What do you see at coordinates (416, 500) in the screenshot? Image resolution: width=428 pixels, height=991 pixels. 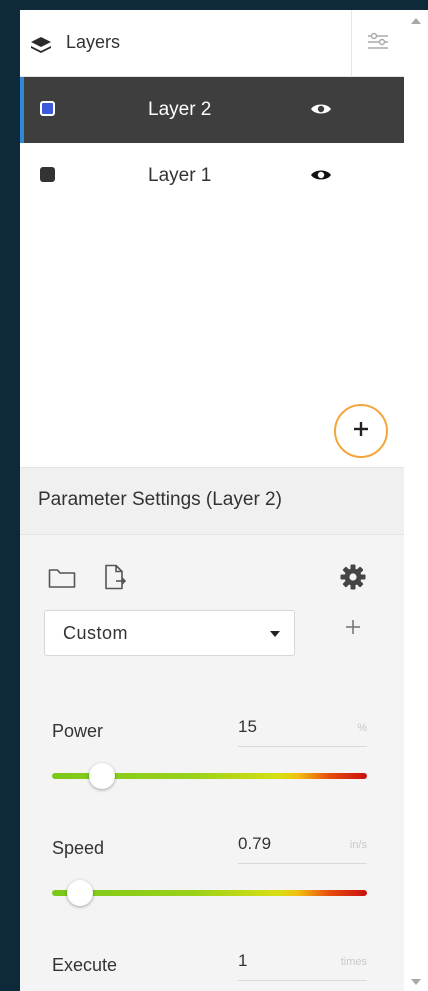 I see `scrollbar` at bounding box center [416, 500].